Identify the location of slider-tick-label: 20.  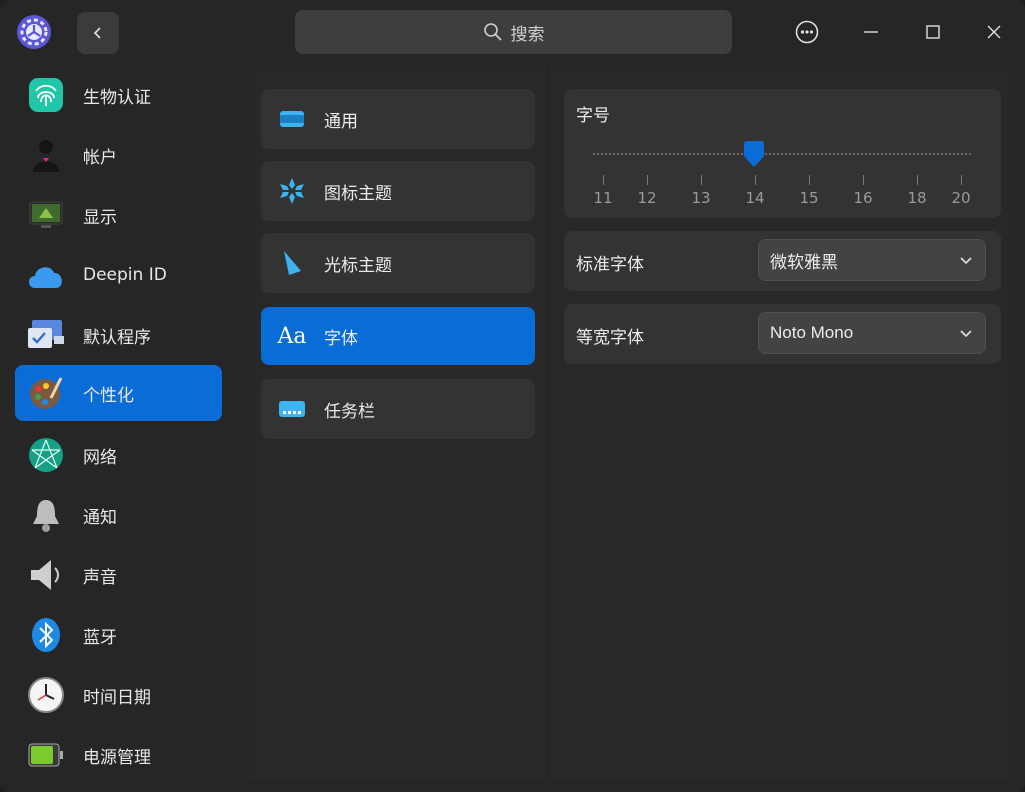
(961, 198).